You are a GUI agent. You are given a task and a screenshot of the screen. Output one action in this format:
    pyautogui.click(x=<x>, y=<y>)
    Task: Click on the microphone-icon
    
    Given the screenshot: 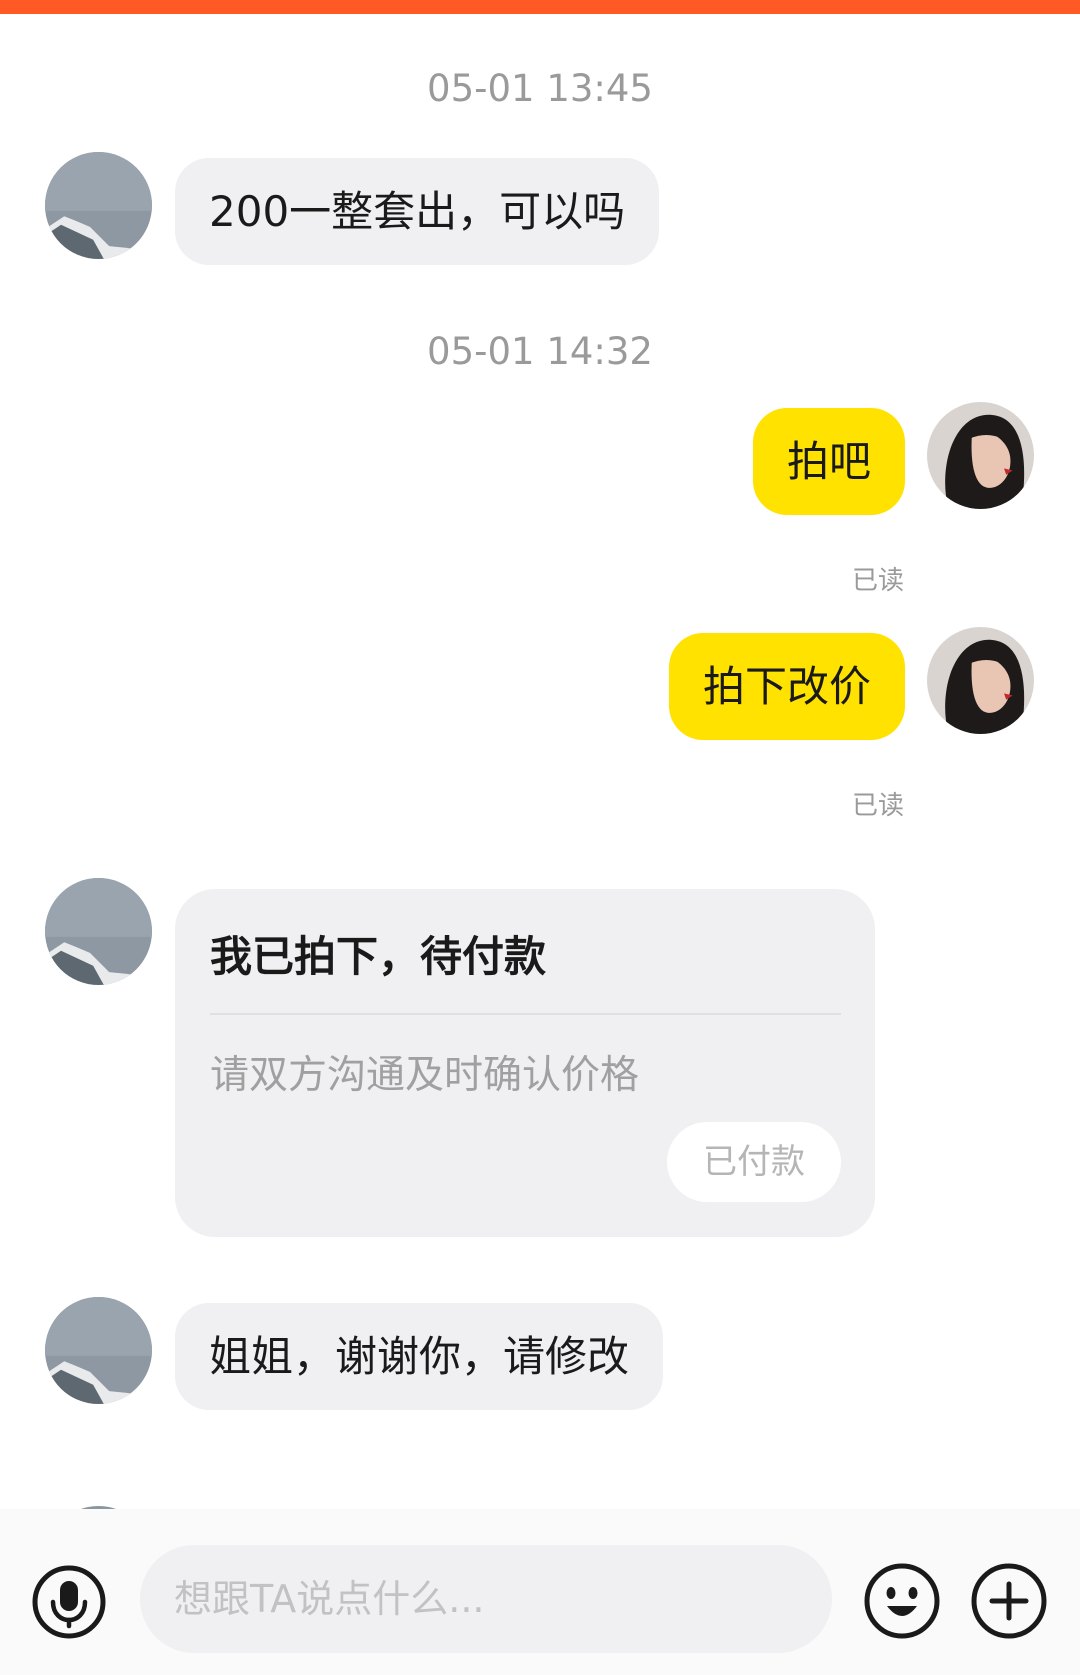 What is the action you would take?
    pyautogui.click(x=69, y=1602)
    